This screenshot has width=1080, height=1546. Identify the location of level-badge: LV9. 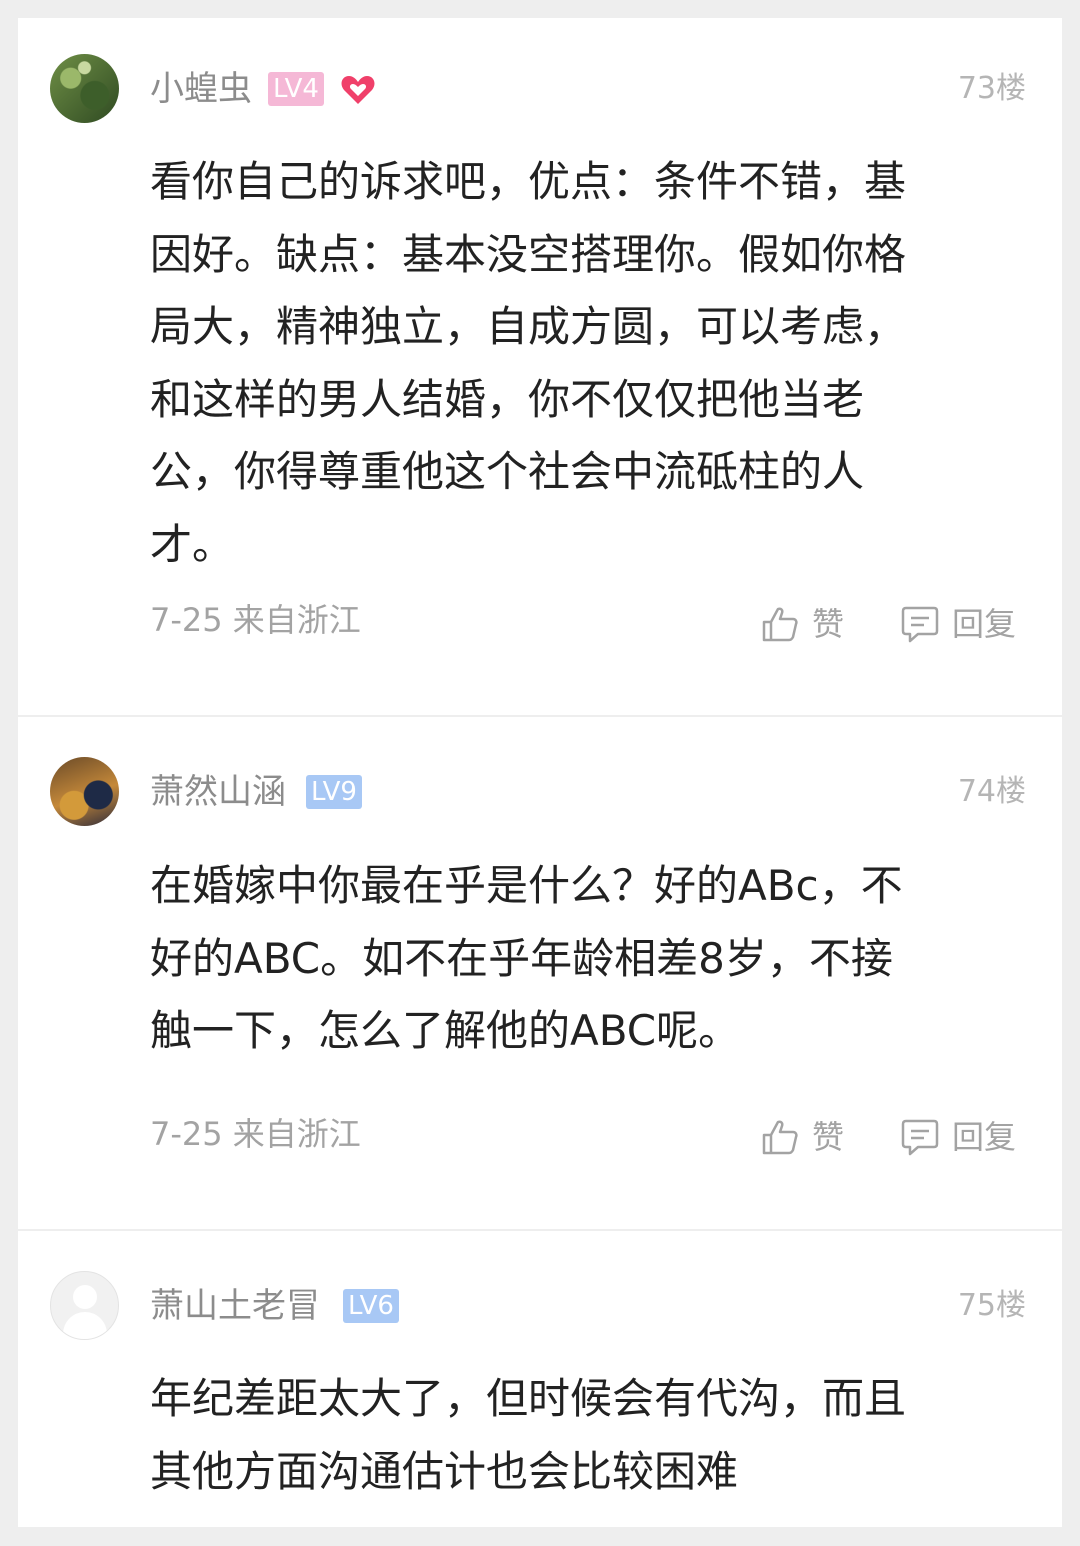
(334, 792).